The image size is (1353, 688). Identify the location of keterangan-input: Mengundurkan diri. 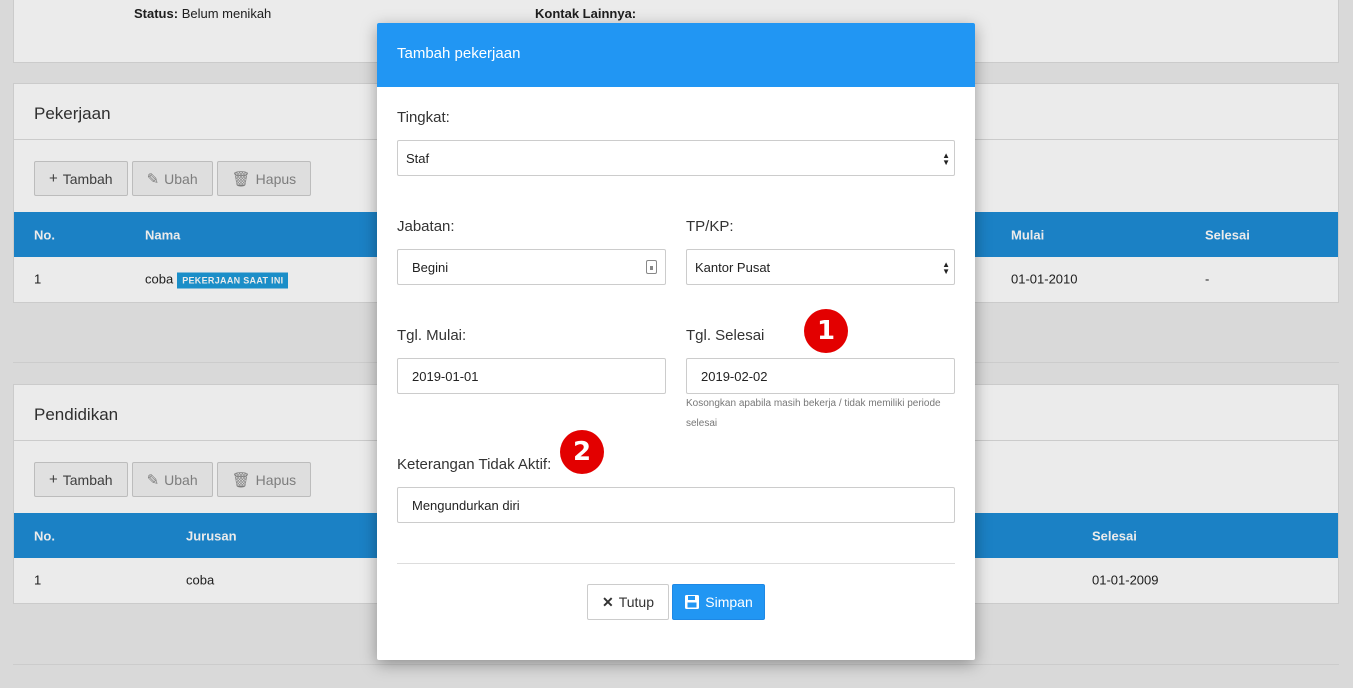
(676, 505).